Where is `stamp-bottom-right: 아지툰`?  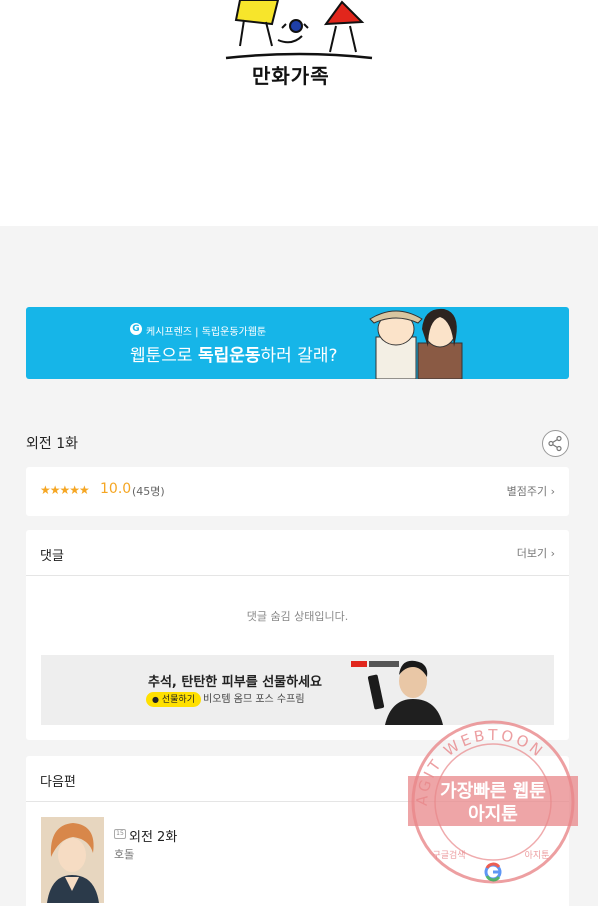 stamp-bottom-right: 아지툰 is located at coordinates (537, 855).